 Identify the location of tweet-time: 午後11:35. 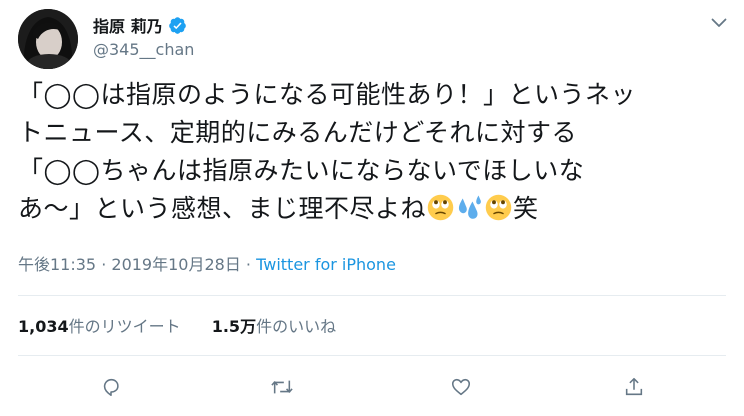
(57, 264).